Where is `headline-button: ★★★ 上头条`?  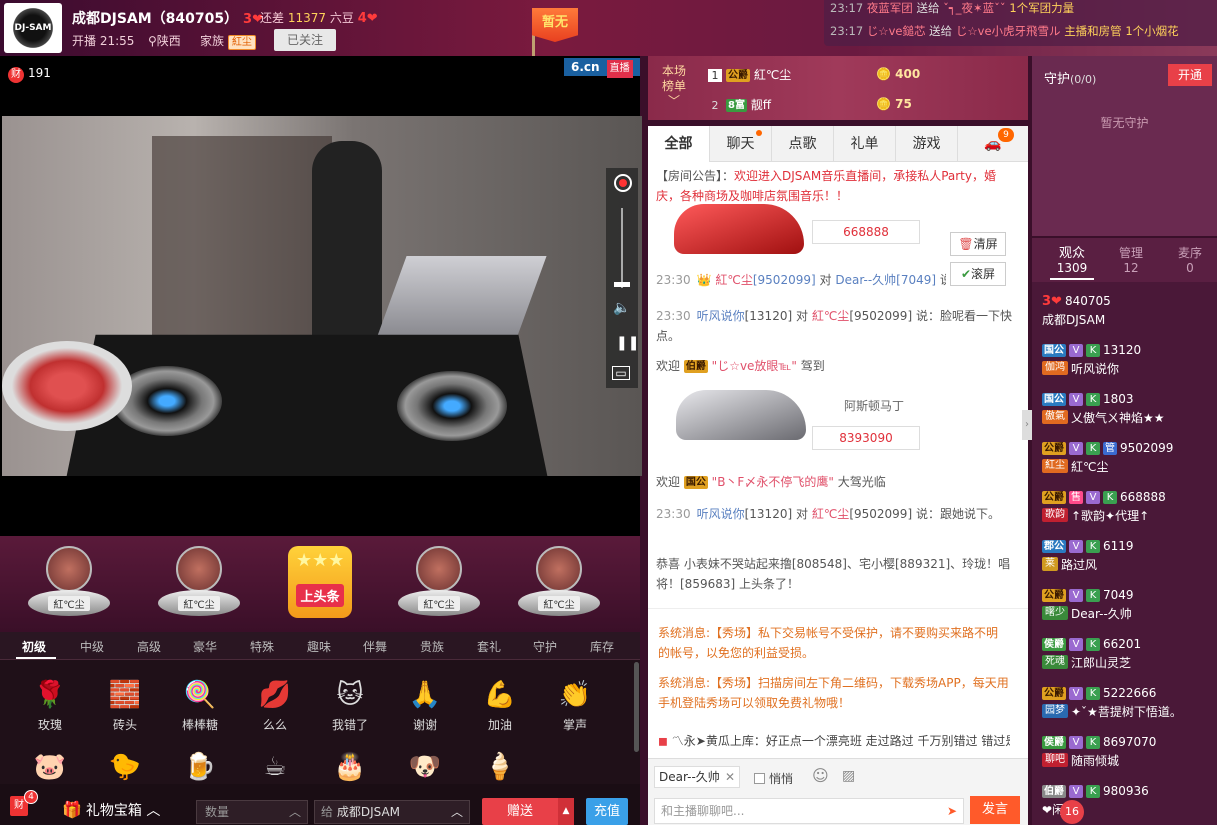 headline-button: ★★★ 上头条 is located at coordinates (320, 582).